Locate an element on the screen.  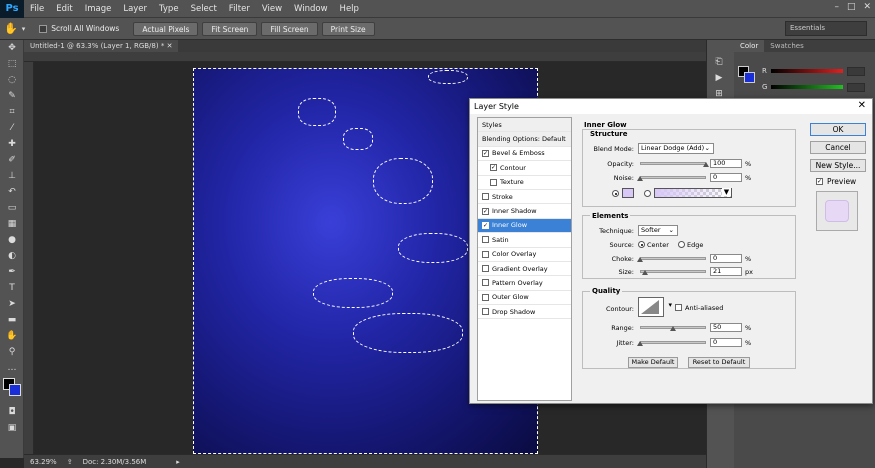
choke-input: 0 is located at coordinates (726, 258).